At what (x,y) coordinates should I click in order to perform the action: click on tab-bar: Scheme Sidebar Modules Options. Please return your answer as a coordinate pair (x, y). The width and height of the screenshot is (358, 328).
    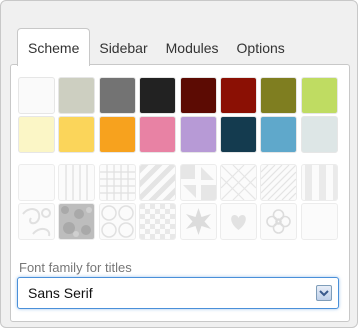
    Looking at the image, I should click on (155, 46).